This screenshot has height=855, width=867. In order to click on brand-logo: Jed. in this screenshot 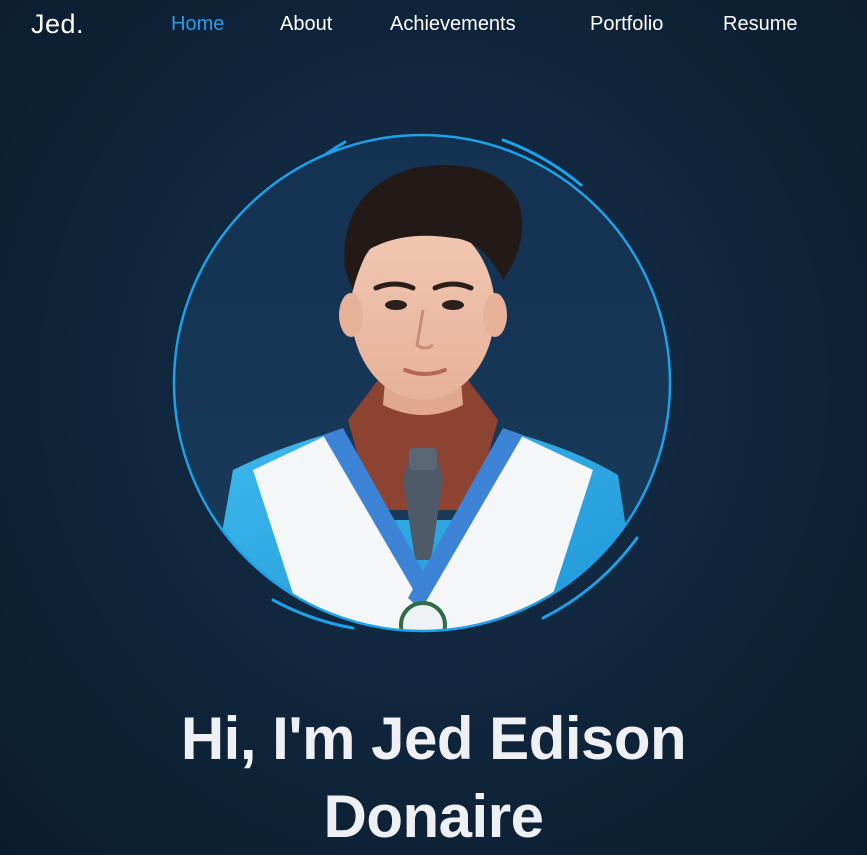, I will do `click(57, 24)`.